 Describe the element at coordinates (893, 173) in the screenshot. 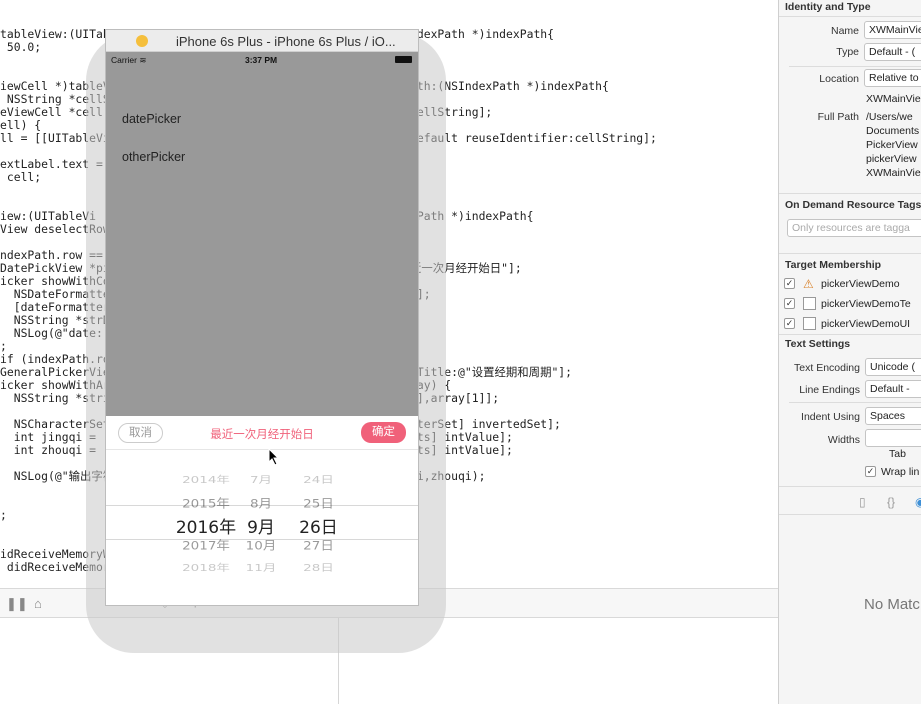

I see `fullpath-line: XWMainVie` at that location.